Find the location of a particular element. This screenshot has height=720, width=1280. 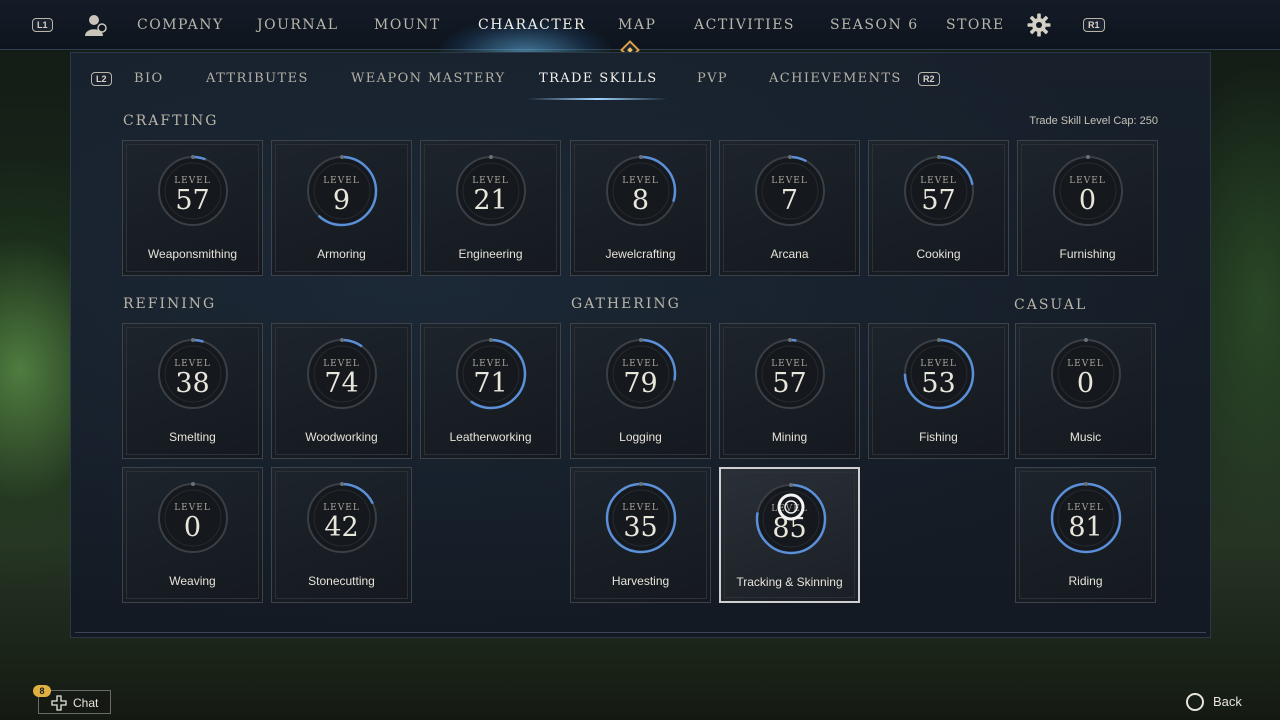

skill-card-furnishing: LEVEL 0 Furnishing is located at coordinates (1087, 208).